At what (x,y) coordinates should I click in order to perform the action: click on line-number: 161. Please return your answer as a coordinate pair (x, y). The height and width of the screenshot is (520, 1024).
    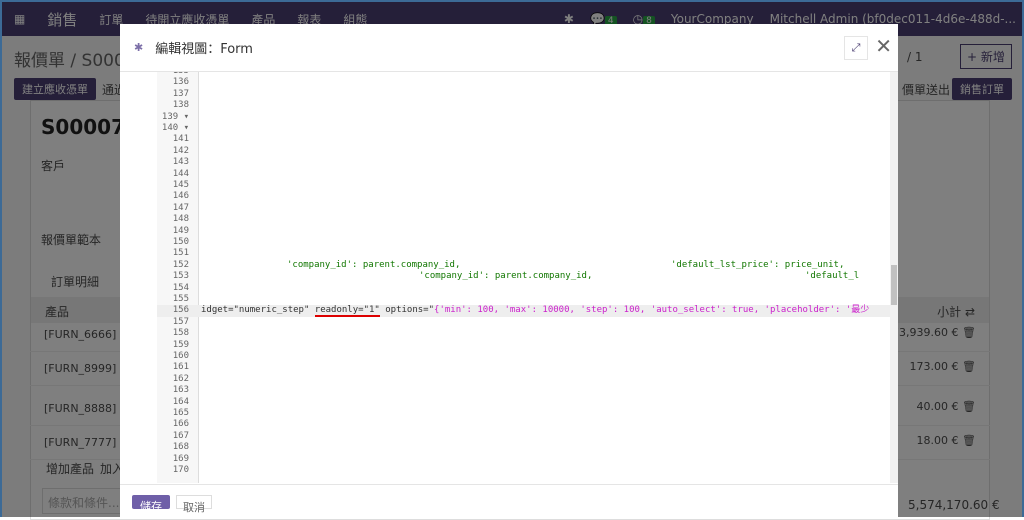
    Looking at the image, I should click on (180, 367).